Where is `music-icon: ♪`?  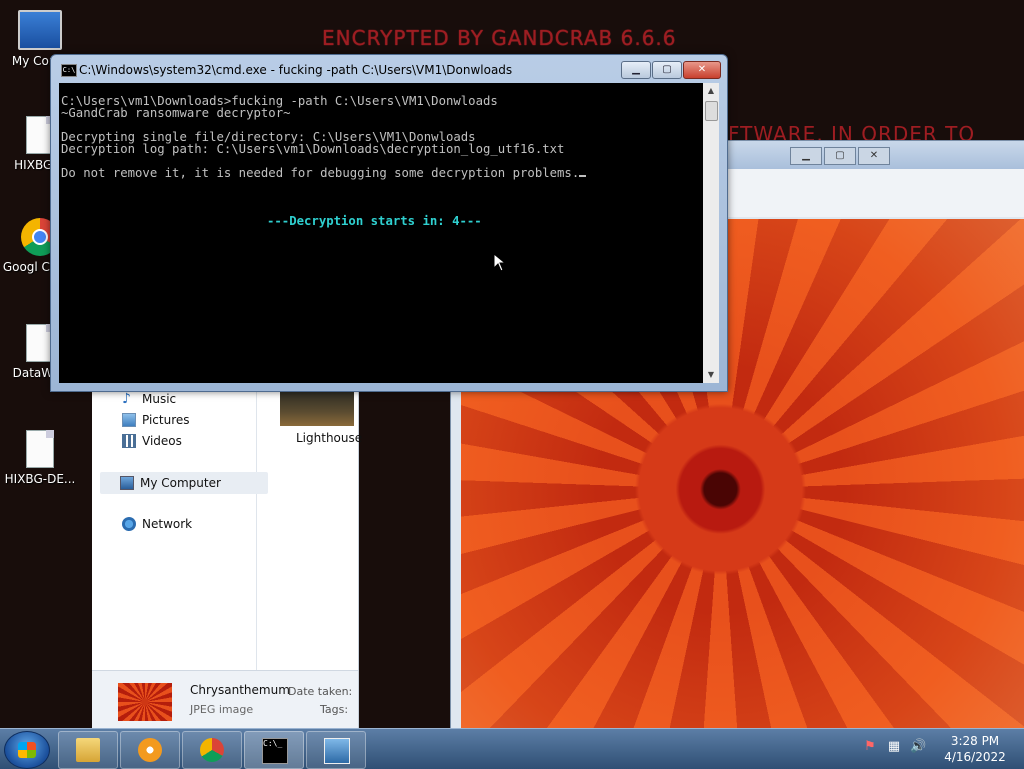
music-icon: ♪ is located at coordinates (126, 399).